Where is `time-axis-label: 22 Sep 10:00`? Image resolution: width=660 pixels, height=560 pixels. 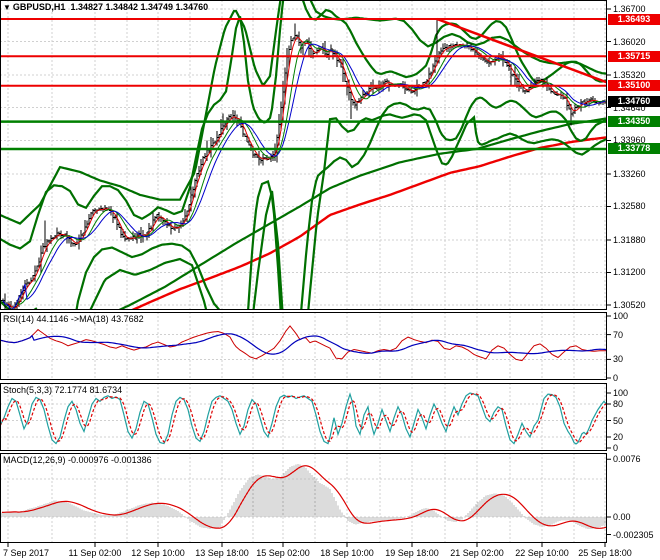
time-axis-label: 22 Sep 10:00 is located at coordinates (542, 553).